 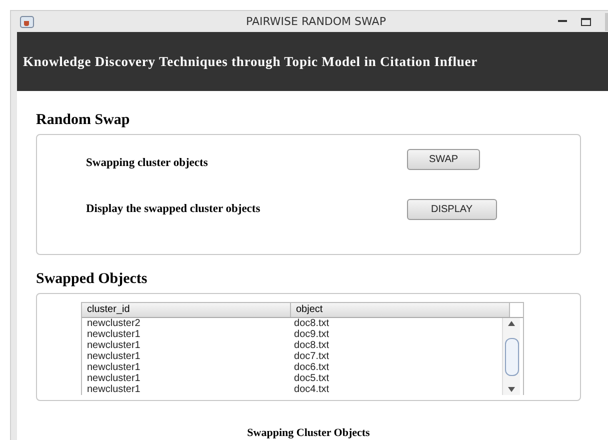 What do you see at coordinates (83, 120) in the screenshot?
I see `section-heading: Random Swap` at bounding box center [83, 120].